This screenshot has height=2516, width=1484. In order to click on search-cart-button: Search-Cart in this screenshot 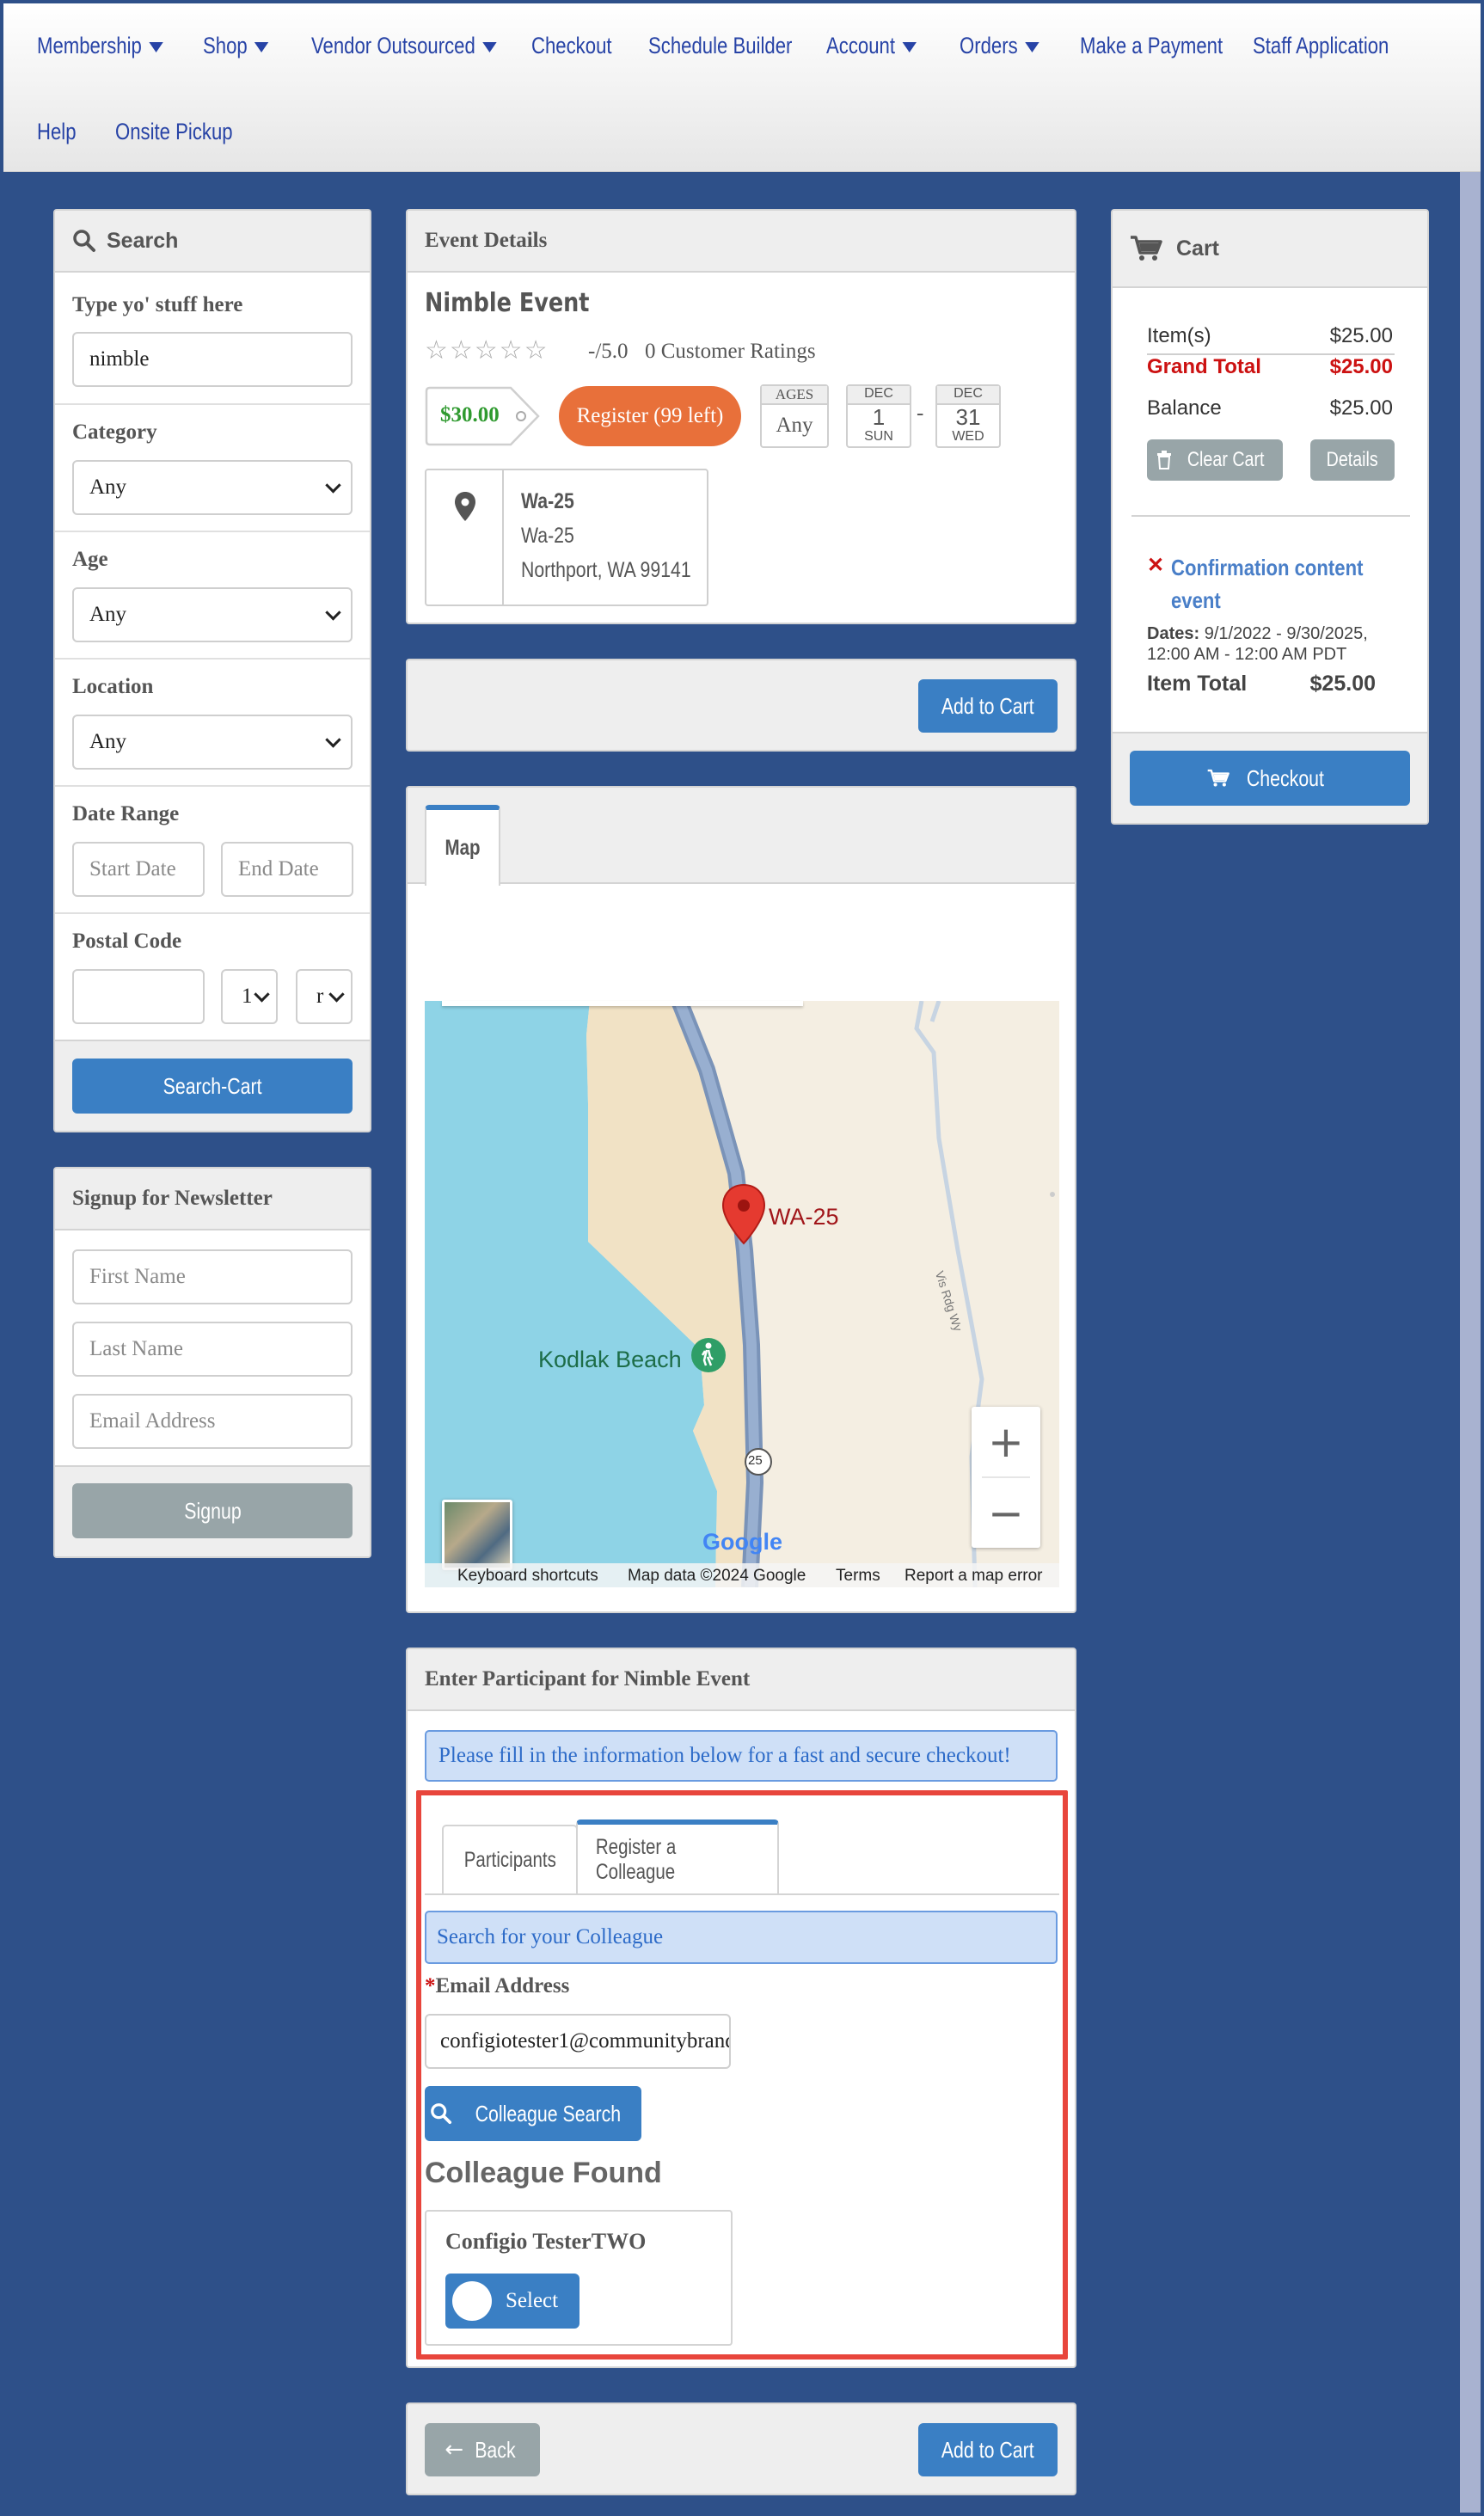, I will do `click(212, 1086)`.